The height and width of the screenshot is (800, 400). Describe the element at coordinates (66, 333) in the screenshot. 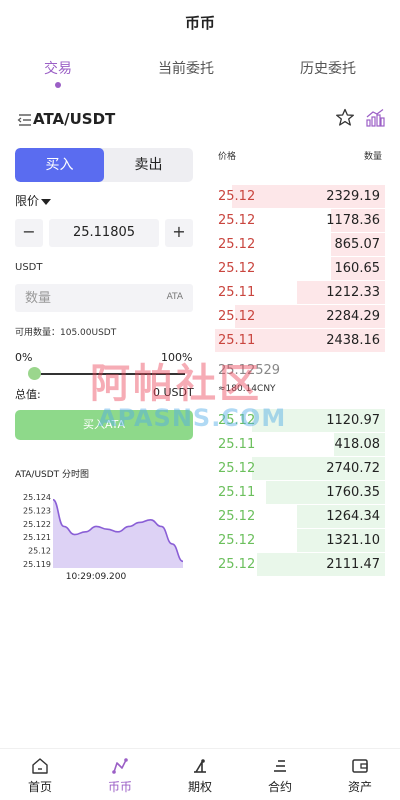

I see `available-balance: 可用数量：105.00USDT` at that location.